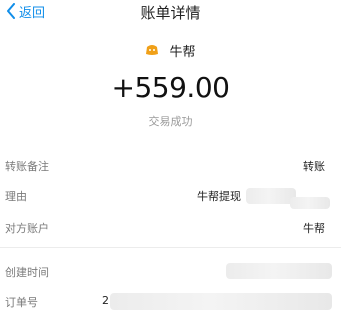 This screenshot has width=341, height=323. Describe the element at coordinates (16, 196) in the screenshot. I see `detail-label: 理由` at that location.